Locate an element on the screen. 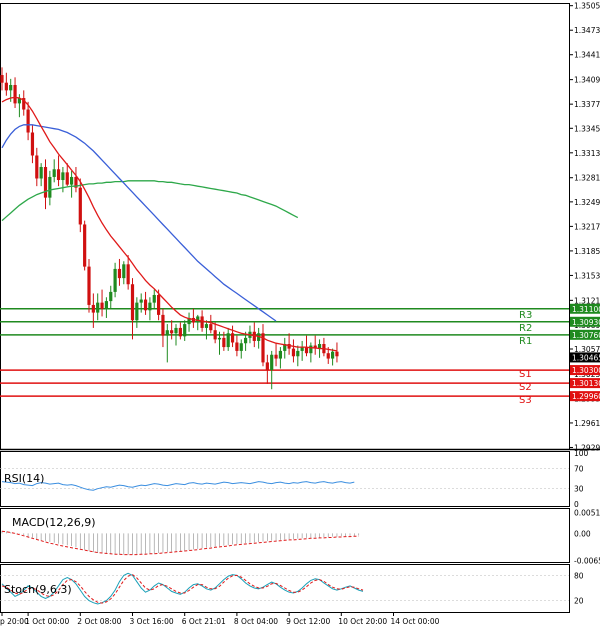 Image resolution: width=600 pixels, height=634 pixels. rsi-tick-label: 30 is located at coordinates (579, 489).